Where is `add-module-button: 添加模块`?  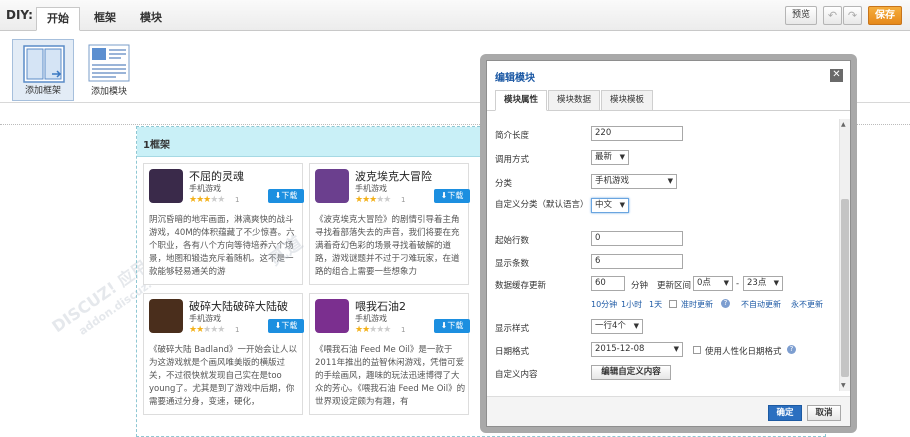 add-module-button: 添加模块 is located at coordinates (109, 70).